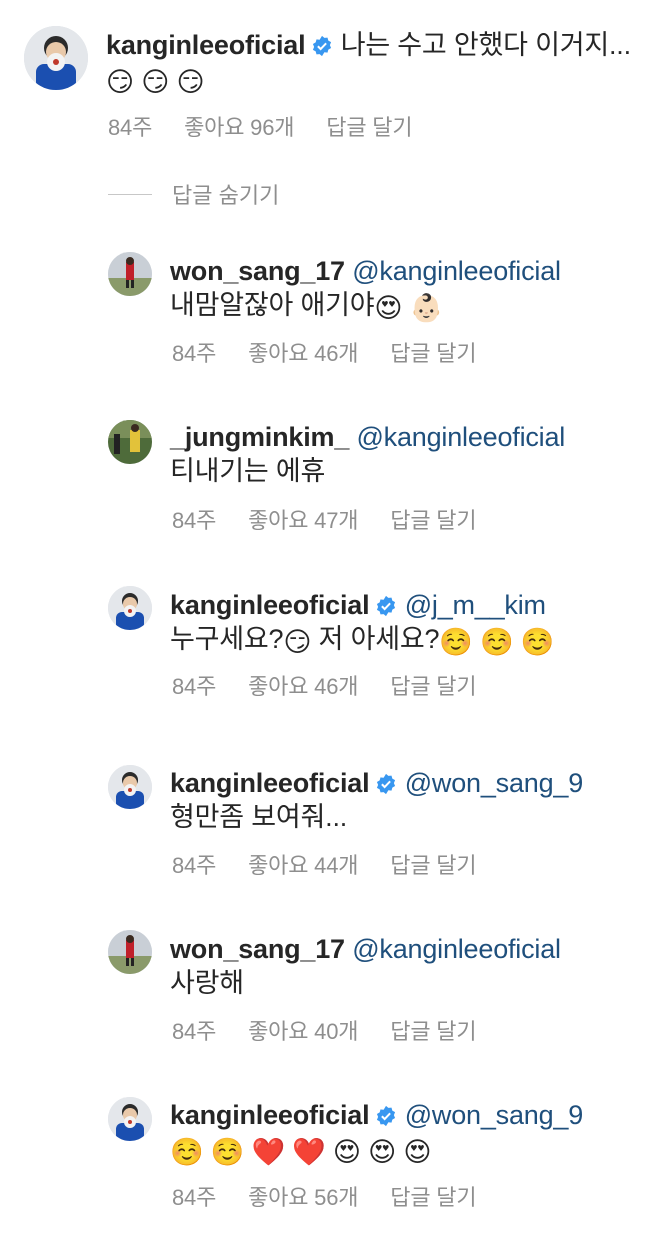  I want to click on emoji: 😏, so click(297, 642).